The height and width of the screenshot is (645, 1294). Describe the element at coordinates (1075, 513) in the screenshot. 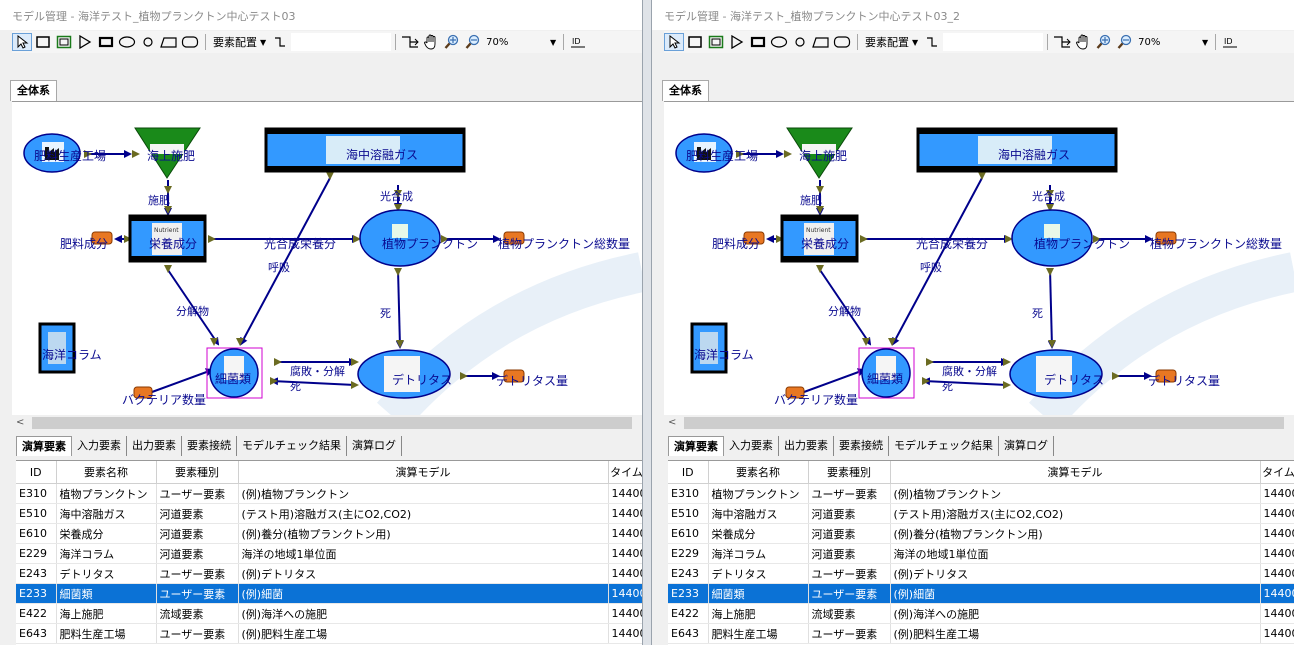

I see `table-cell: (テスト用)溶融ガス(主にO2,CO2)` at that location.